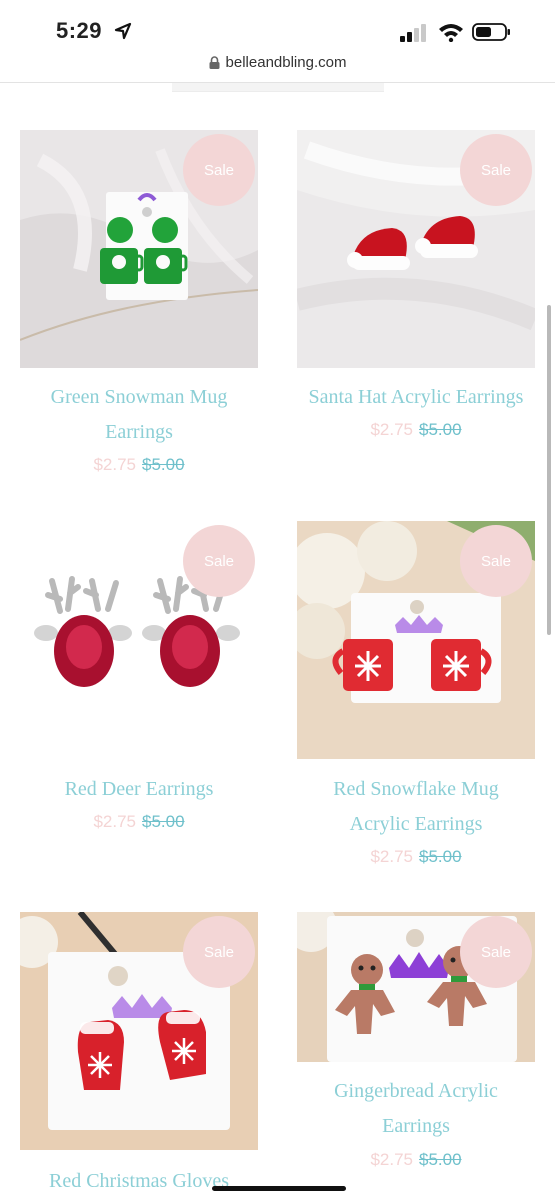  What do you see at coordinates (279, 1188) in the screenshot?
I see `home-indicator` at bounding box center [279, 1188].